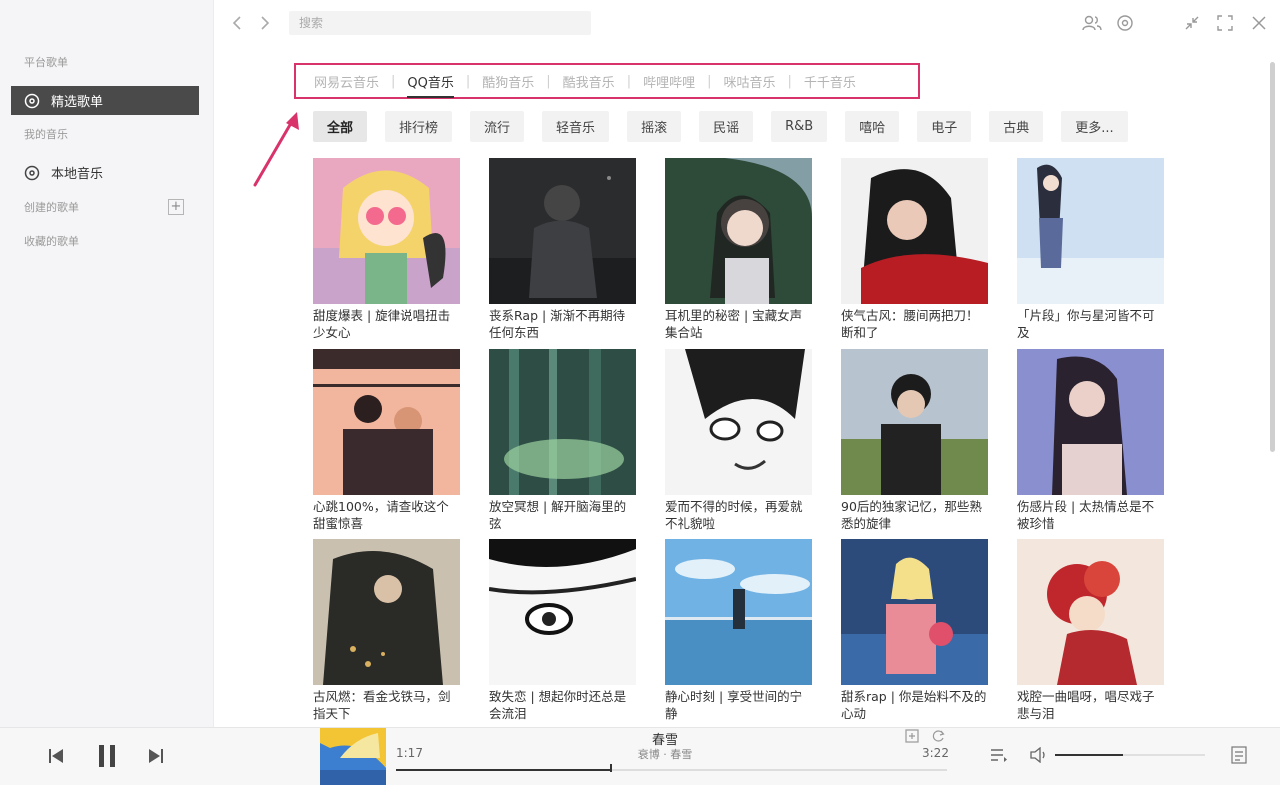  Describe the element at coordinates (749, 81) in the screenshot. I see `tab-migu: 咪咕音乐` at that location.